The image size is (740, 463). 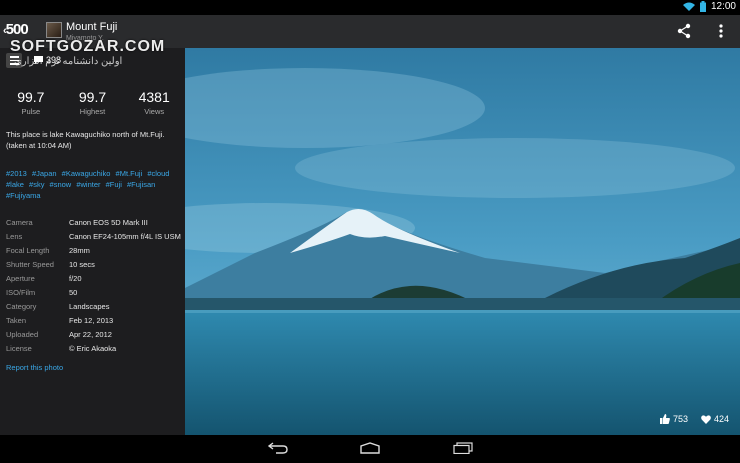 I want to click on stat-highest: 99.7 Highest, so click(x=93, y=102).